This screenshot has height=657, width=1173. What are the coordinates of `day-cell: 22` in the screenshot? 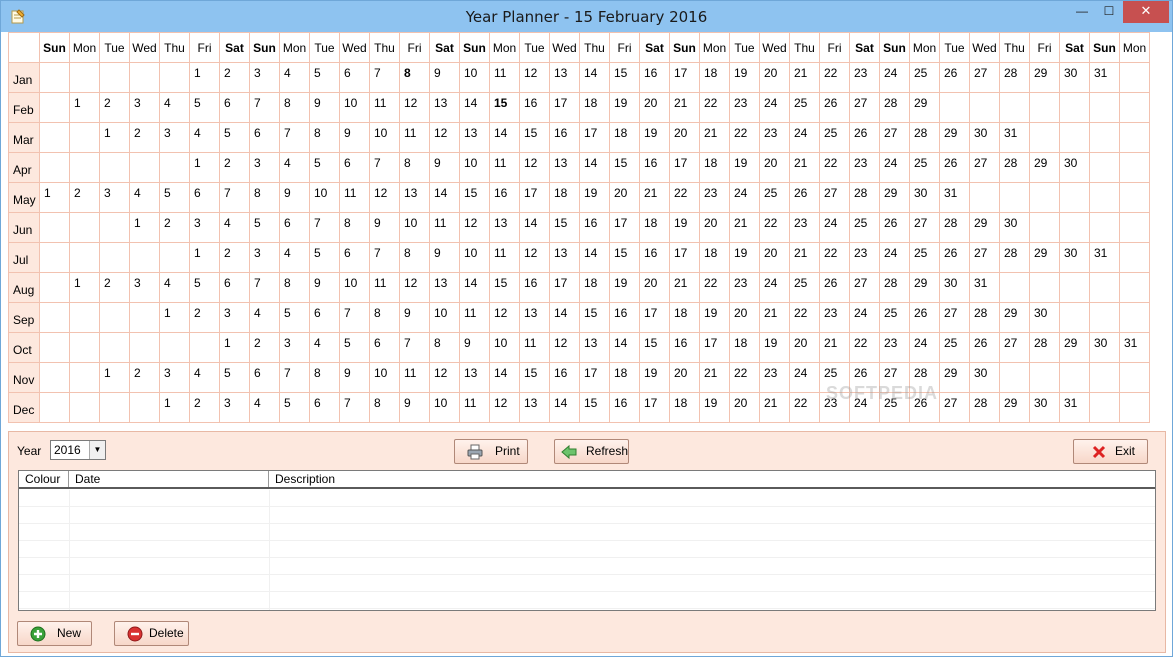 It's located at (834, 257).